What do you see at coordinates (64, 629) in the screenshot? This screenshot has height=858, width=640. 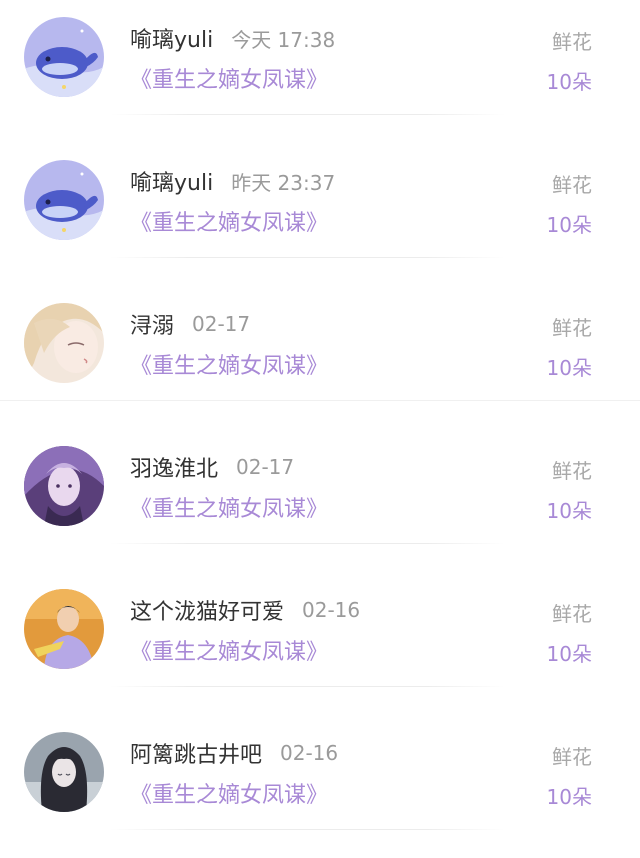 I see `person-photo-avatar` at bounding box center [64, 629].